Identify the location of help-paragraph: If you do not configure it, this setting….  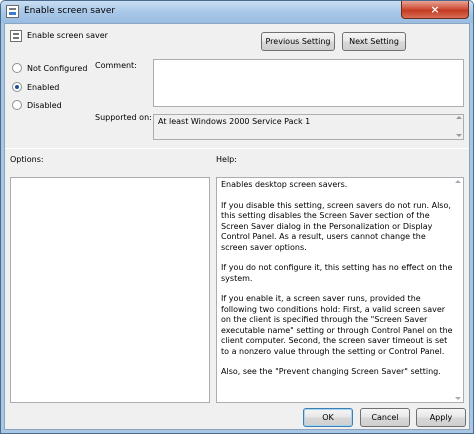
(337, 273).